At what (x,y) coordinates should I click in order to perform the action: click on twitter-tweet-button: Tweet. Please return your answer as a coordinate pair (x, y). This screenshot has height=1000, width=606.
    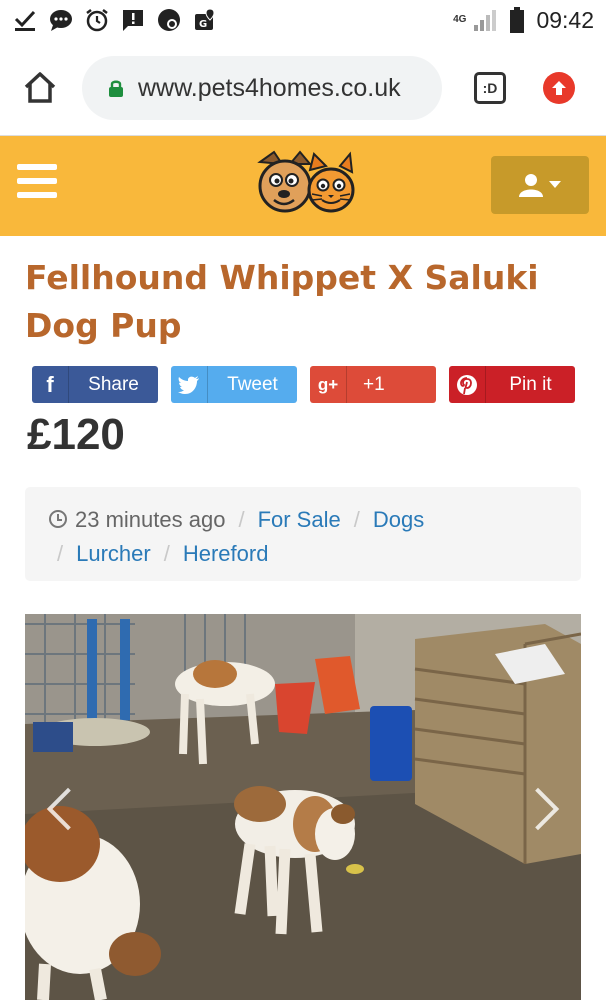
    Looking at the image, I should click on (234, 384).